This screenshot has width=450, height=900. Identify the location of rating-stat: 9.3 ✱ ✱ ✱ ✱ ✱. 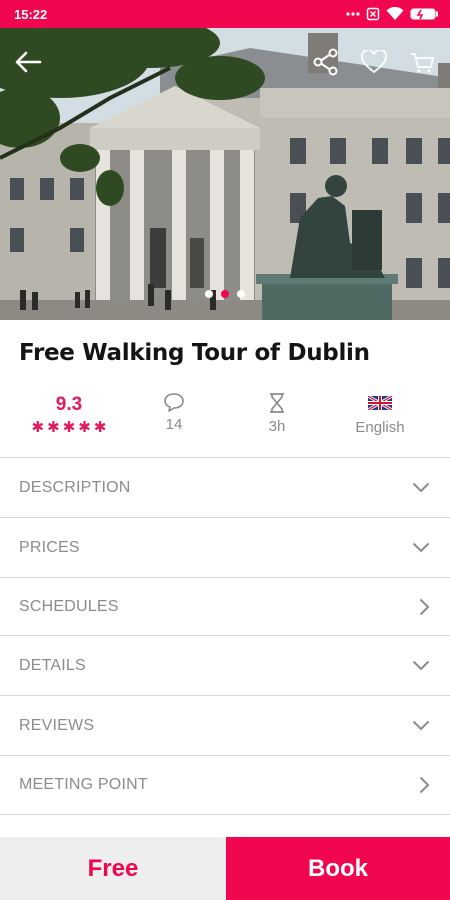
(69, 413).